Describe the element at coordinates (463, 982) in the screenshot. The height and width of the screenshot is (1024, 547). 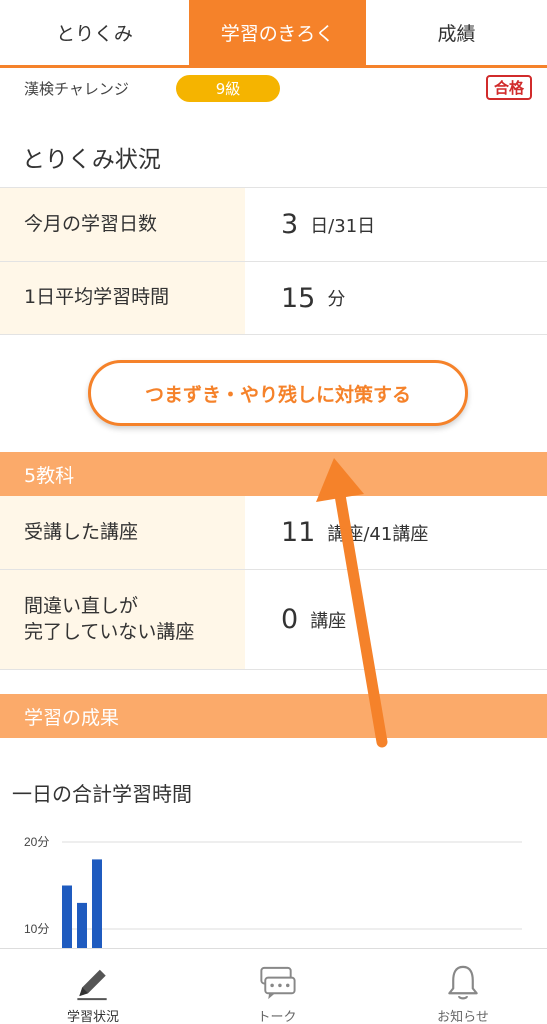
I see `bell-icon` at that location.